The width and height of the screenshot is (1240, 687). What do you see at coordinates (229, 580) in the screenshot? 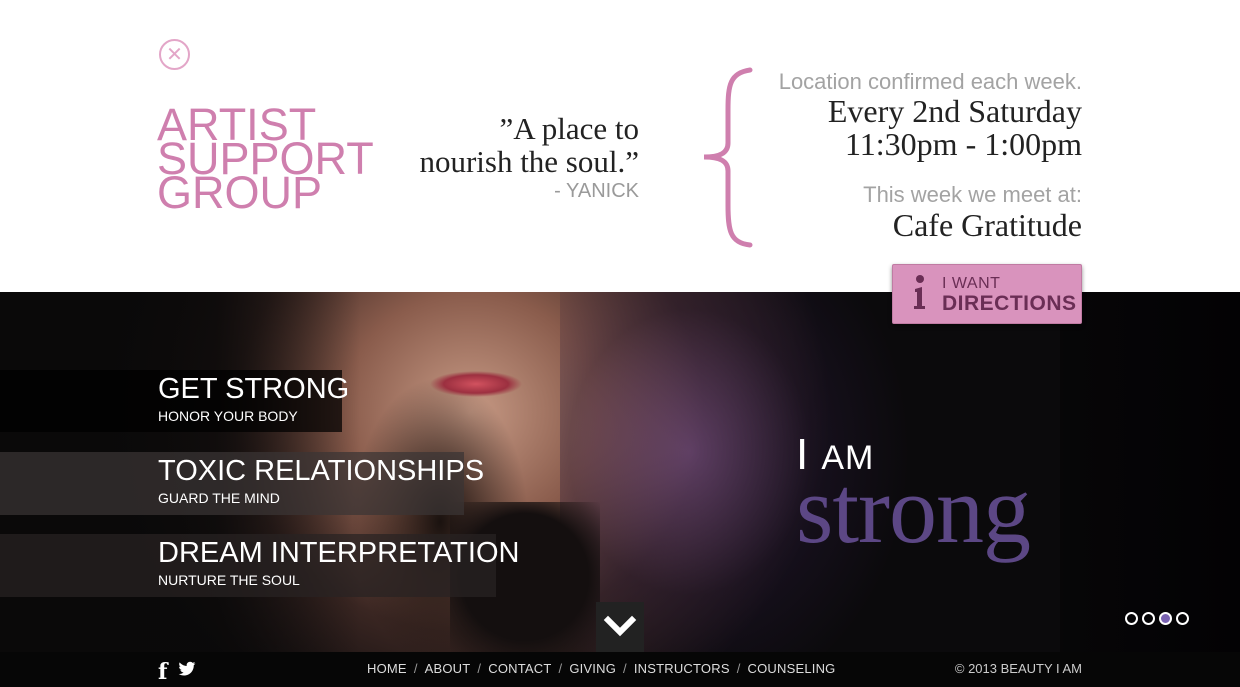
I see `menu-item-subtitle: NURTURE THE SOUL` at bounding box center [229, 580].